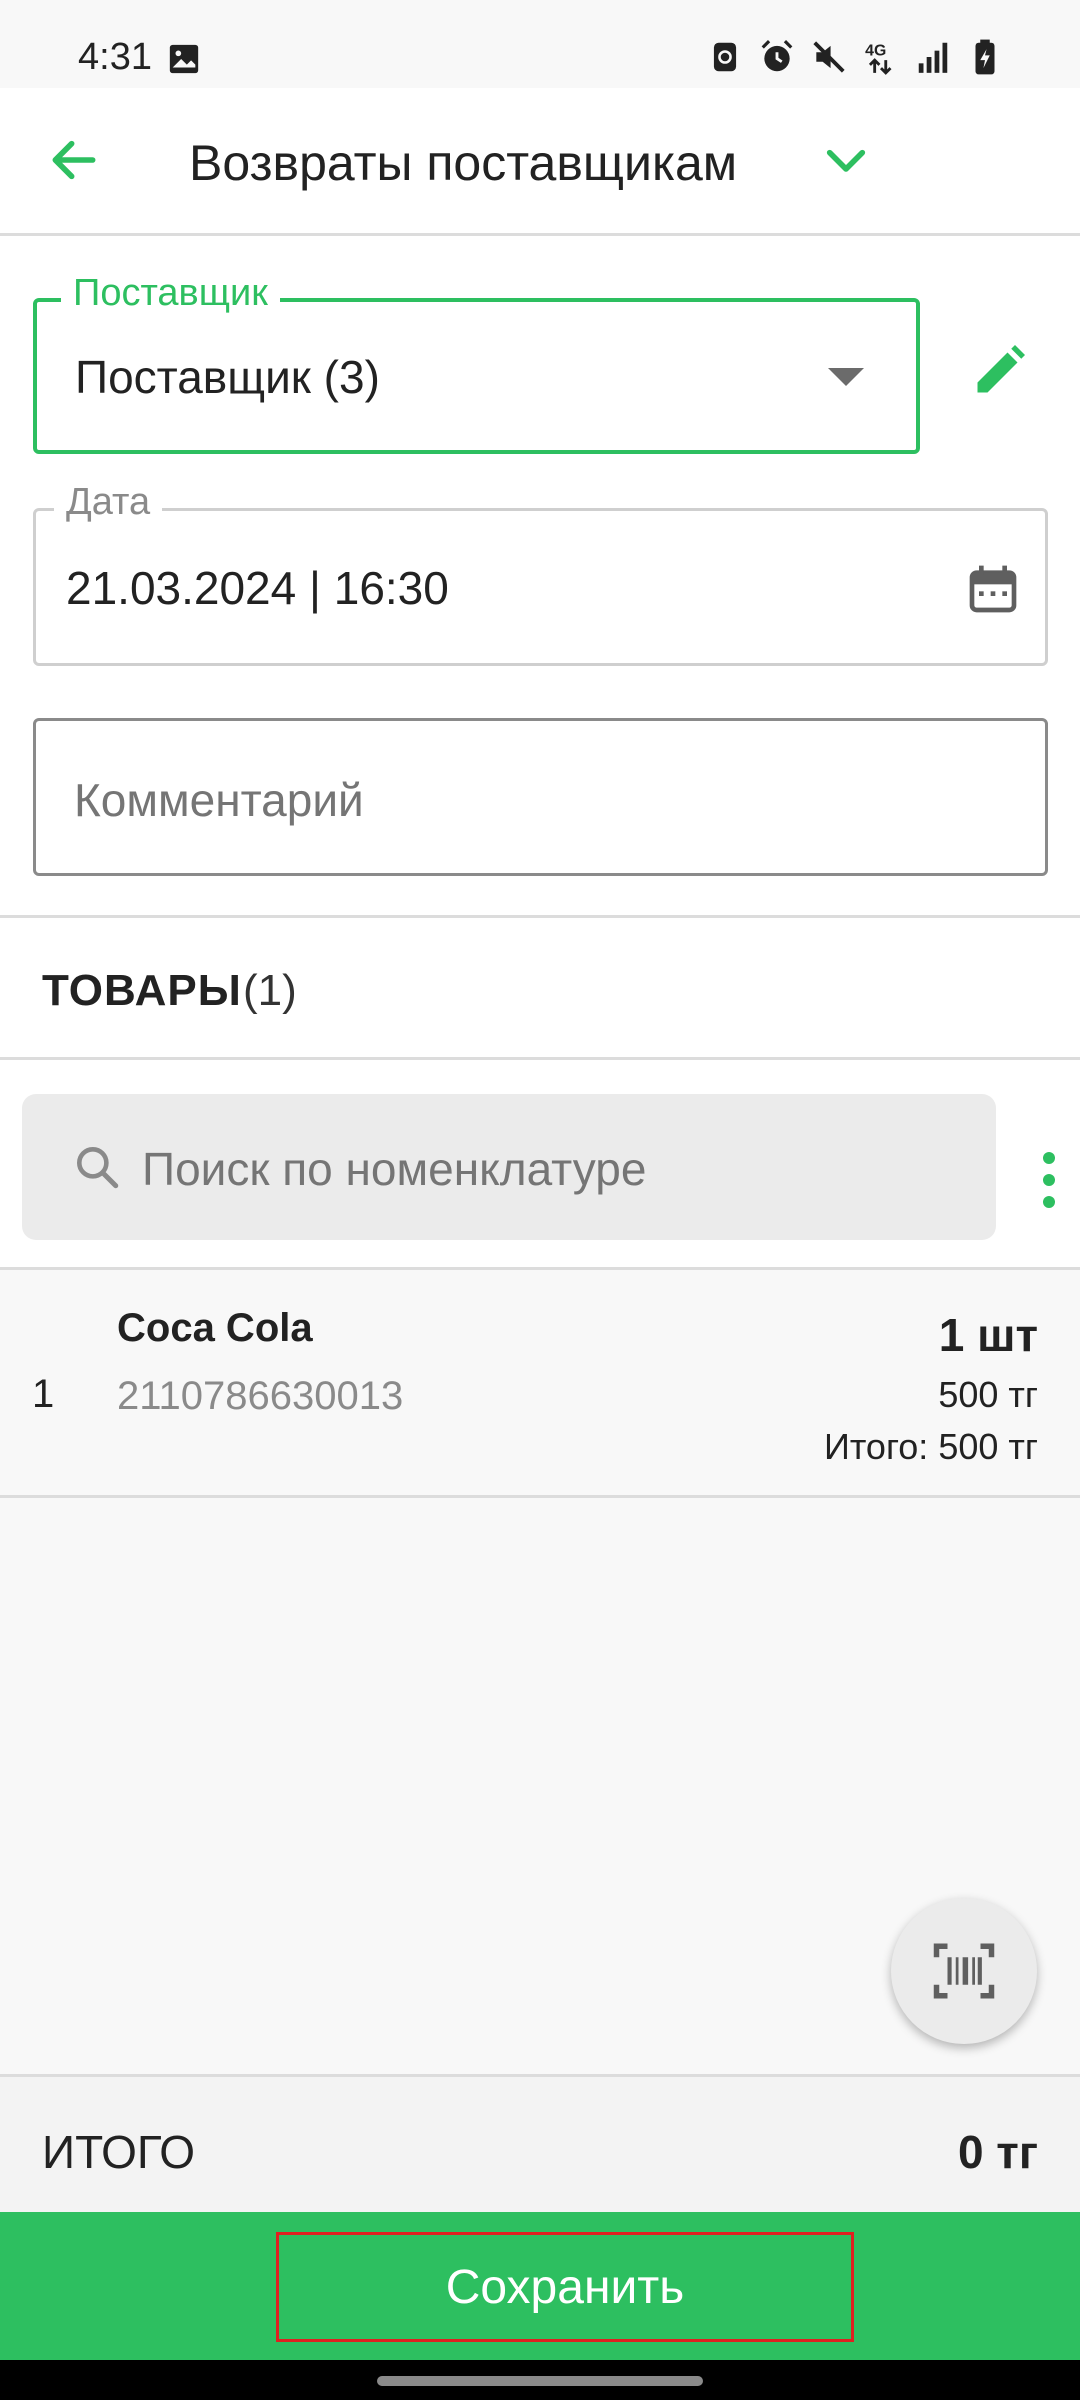 The height and width of the screenshot is (2400, 1080). Describe the element at coordinates (184, 59) in the screenshot. I see `image-icon` at that location.